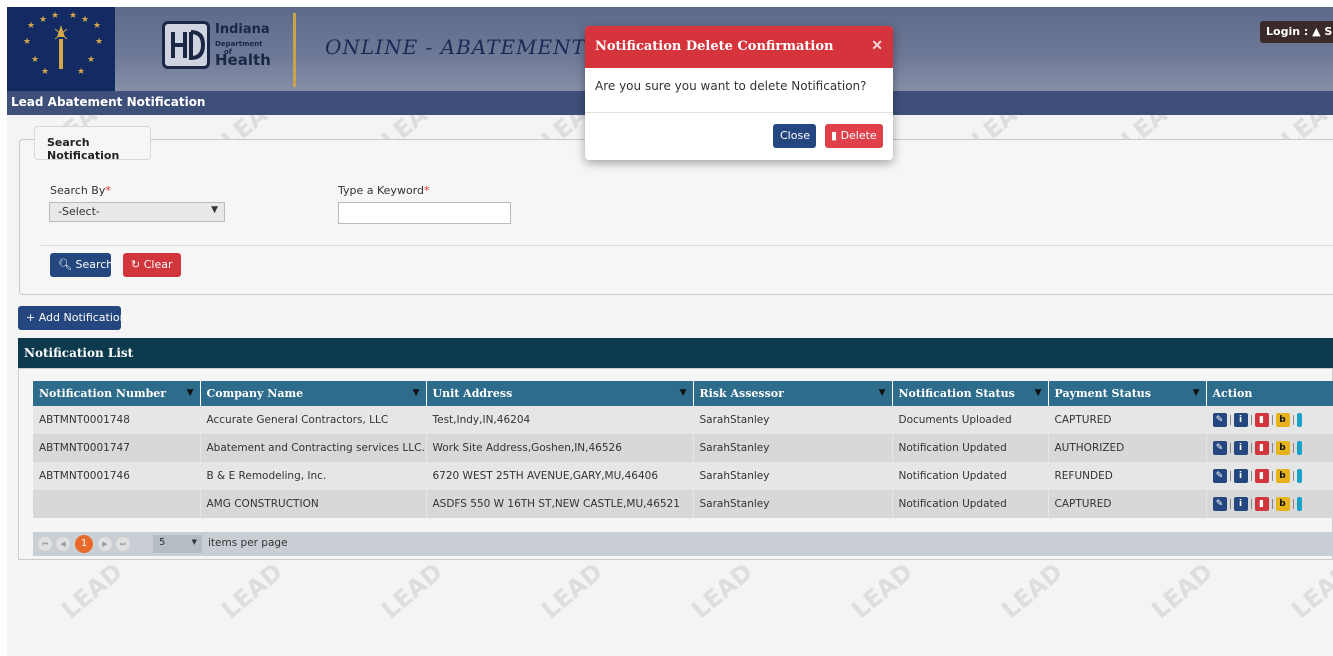  Describe the element at coordinates (794, 136) in the screenshot. I see `close-button: Close` at that location.